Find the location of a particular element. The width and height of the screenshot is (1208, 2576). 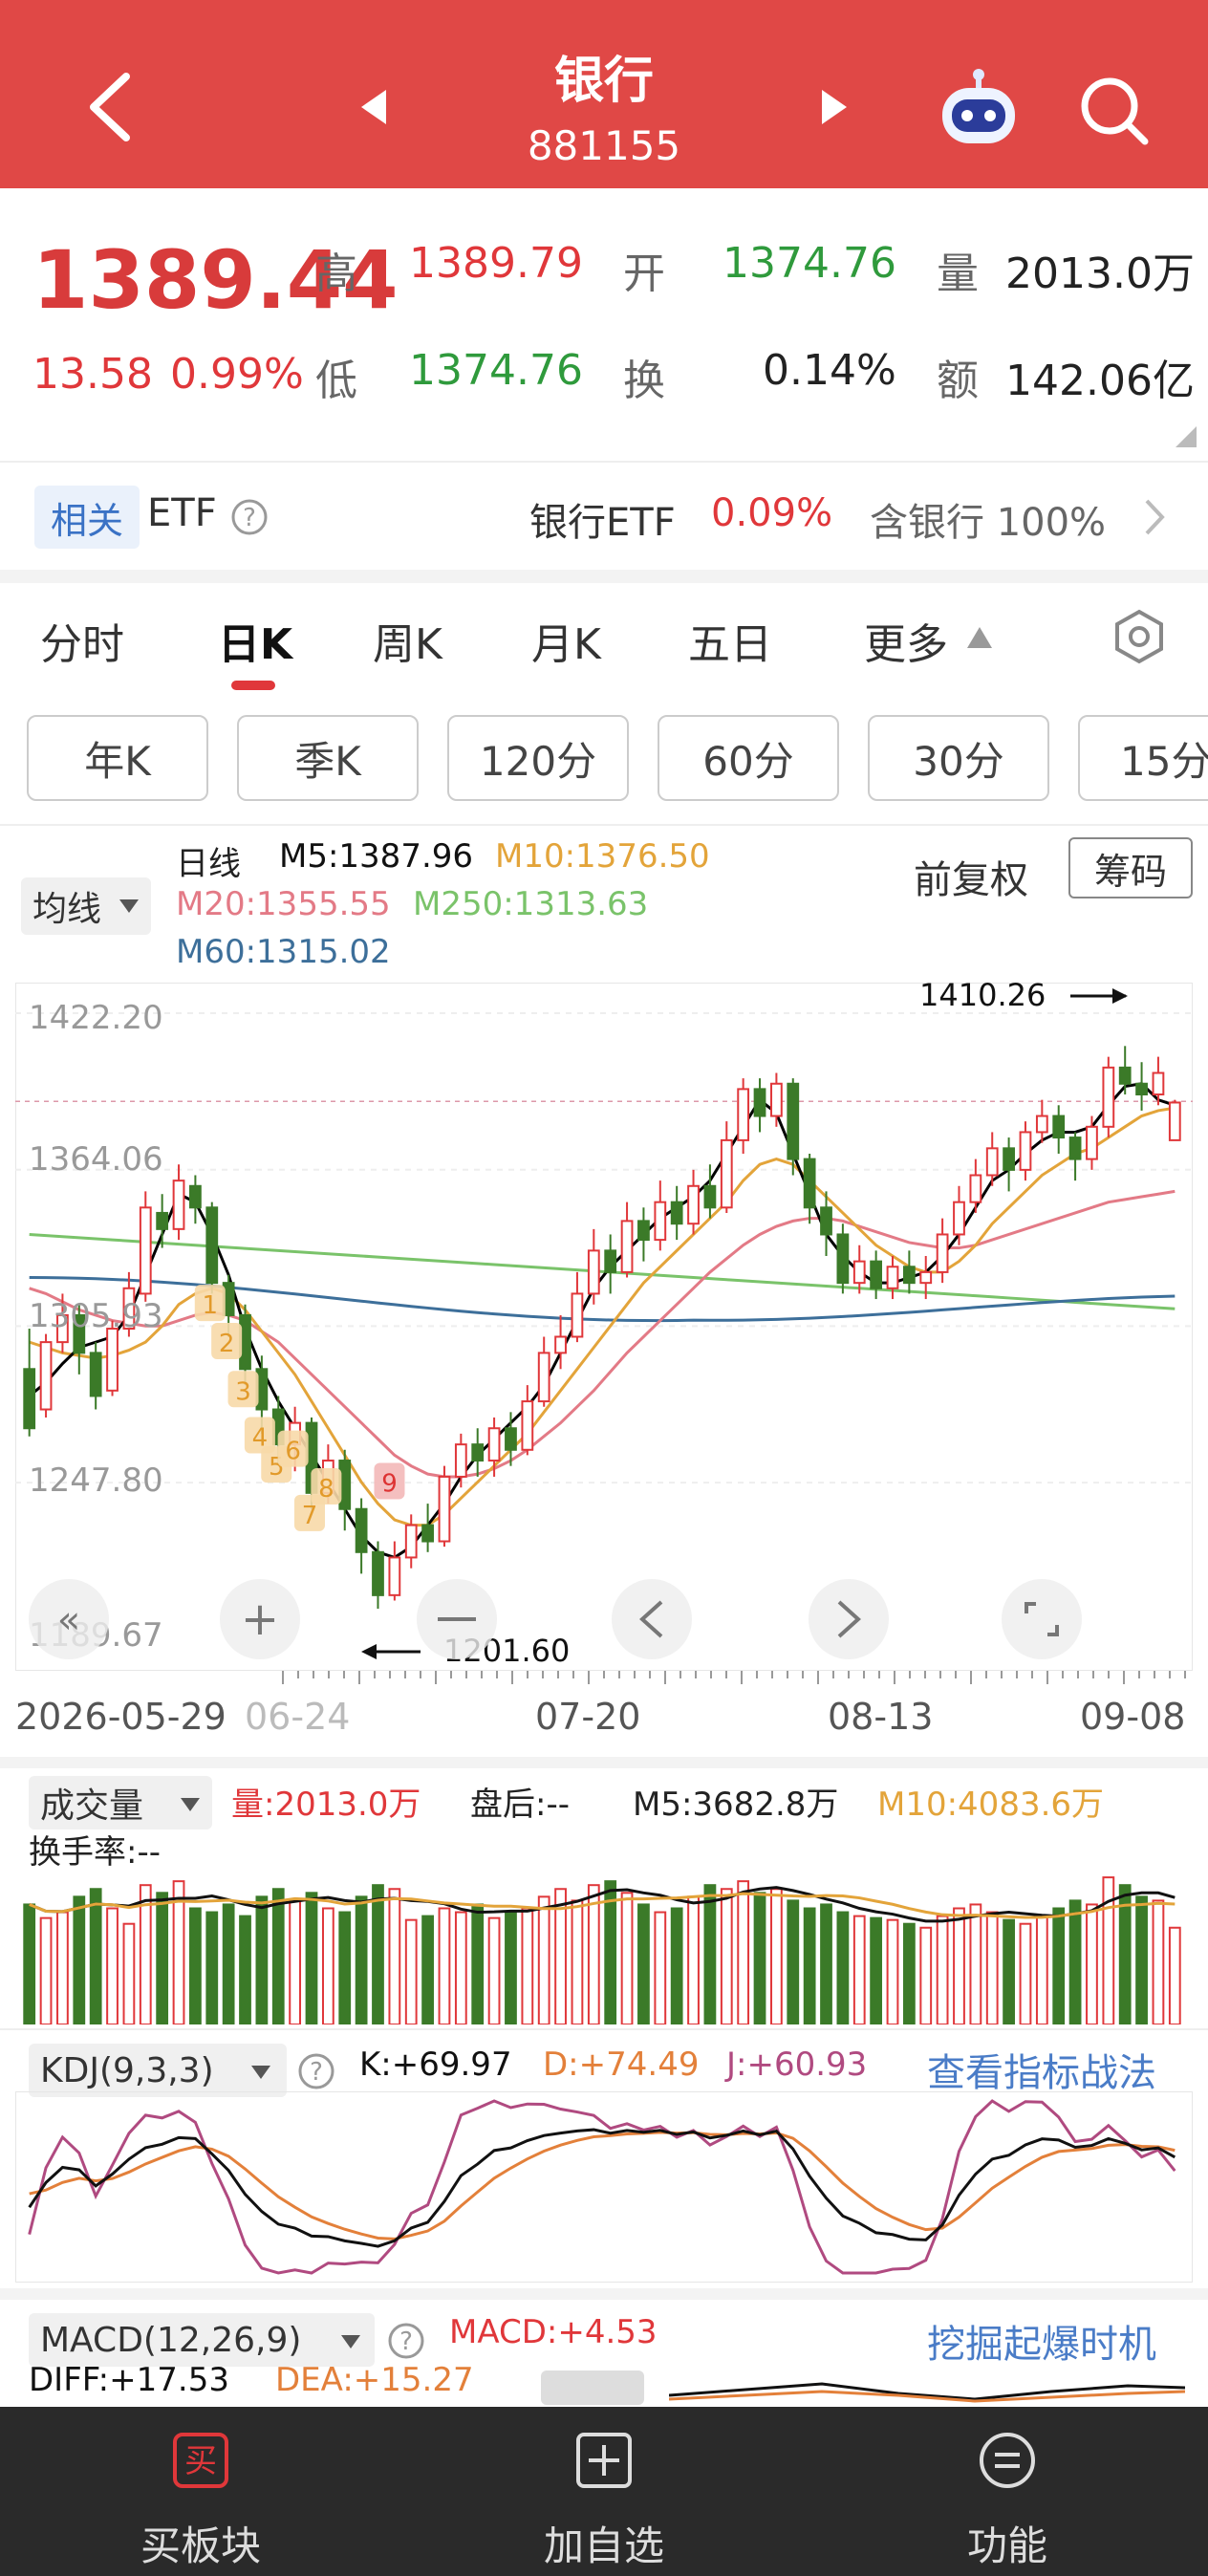

nine-turn-signal-8: 8 is located at coordinates (326, 1489).